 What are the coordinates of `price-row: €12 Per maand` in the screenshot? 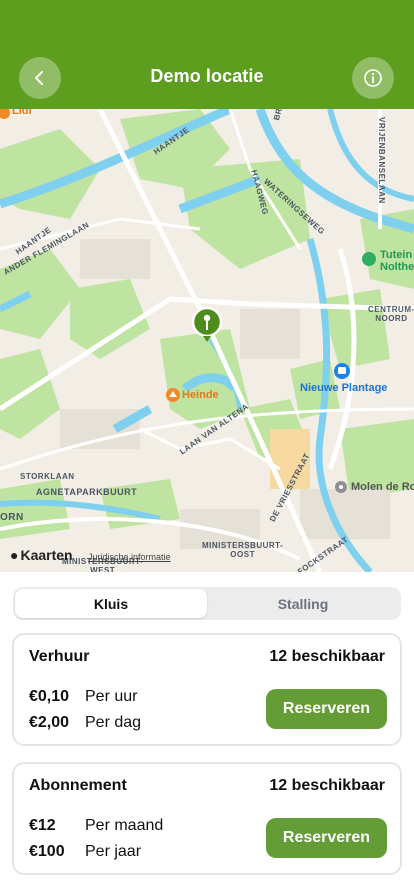 It's located at (96, 826).